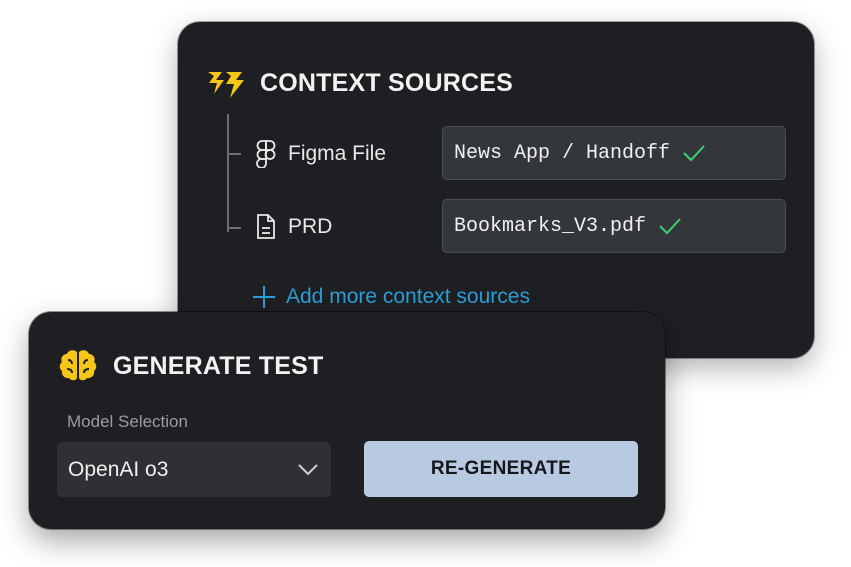 The height and width of the screenshot is (567, 851). Describe the element at coordinates (337, 153) in the screenshot. I see `source-label: Figma File` at that location.